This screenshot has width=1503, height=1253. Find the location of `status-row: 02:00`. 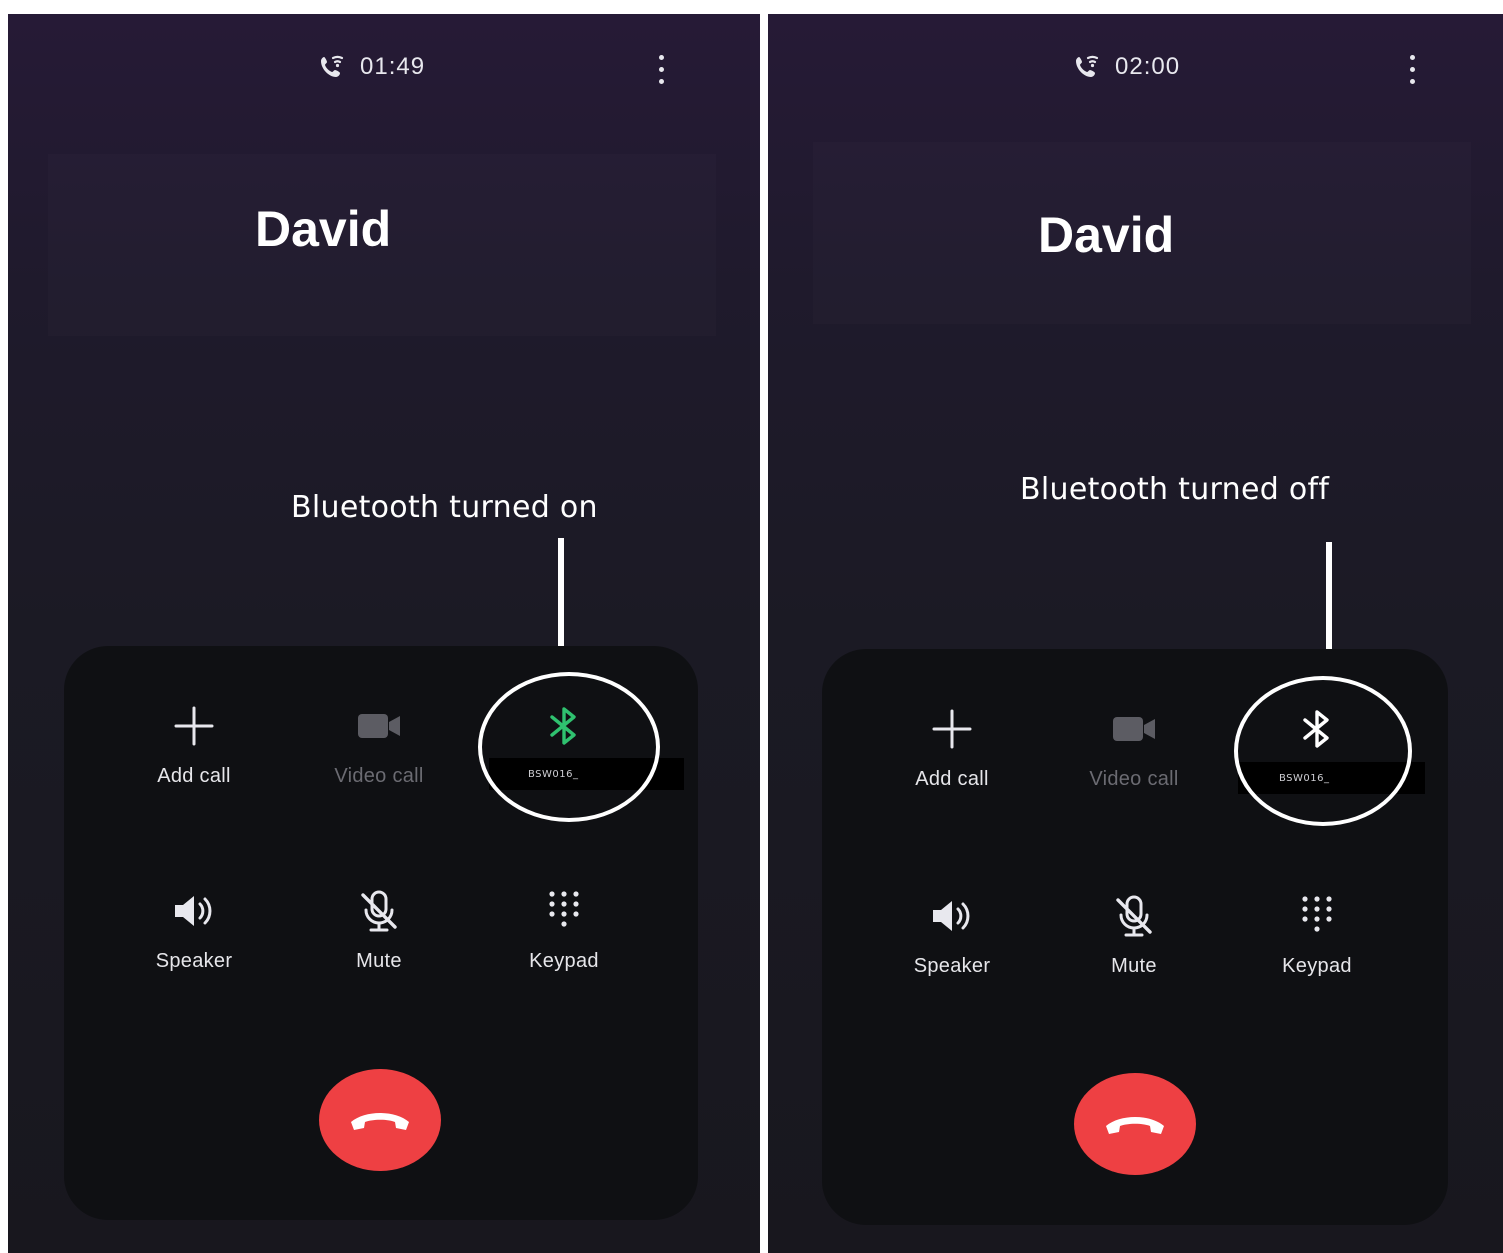

status-row: 02:00 is located at coordinates (1135, 69).